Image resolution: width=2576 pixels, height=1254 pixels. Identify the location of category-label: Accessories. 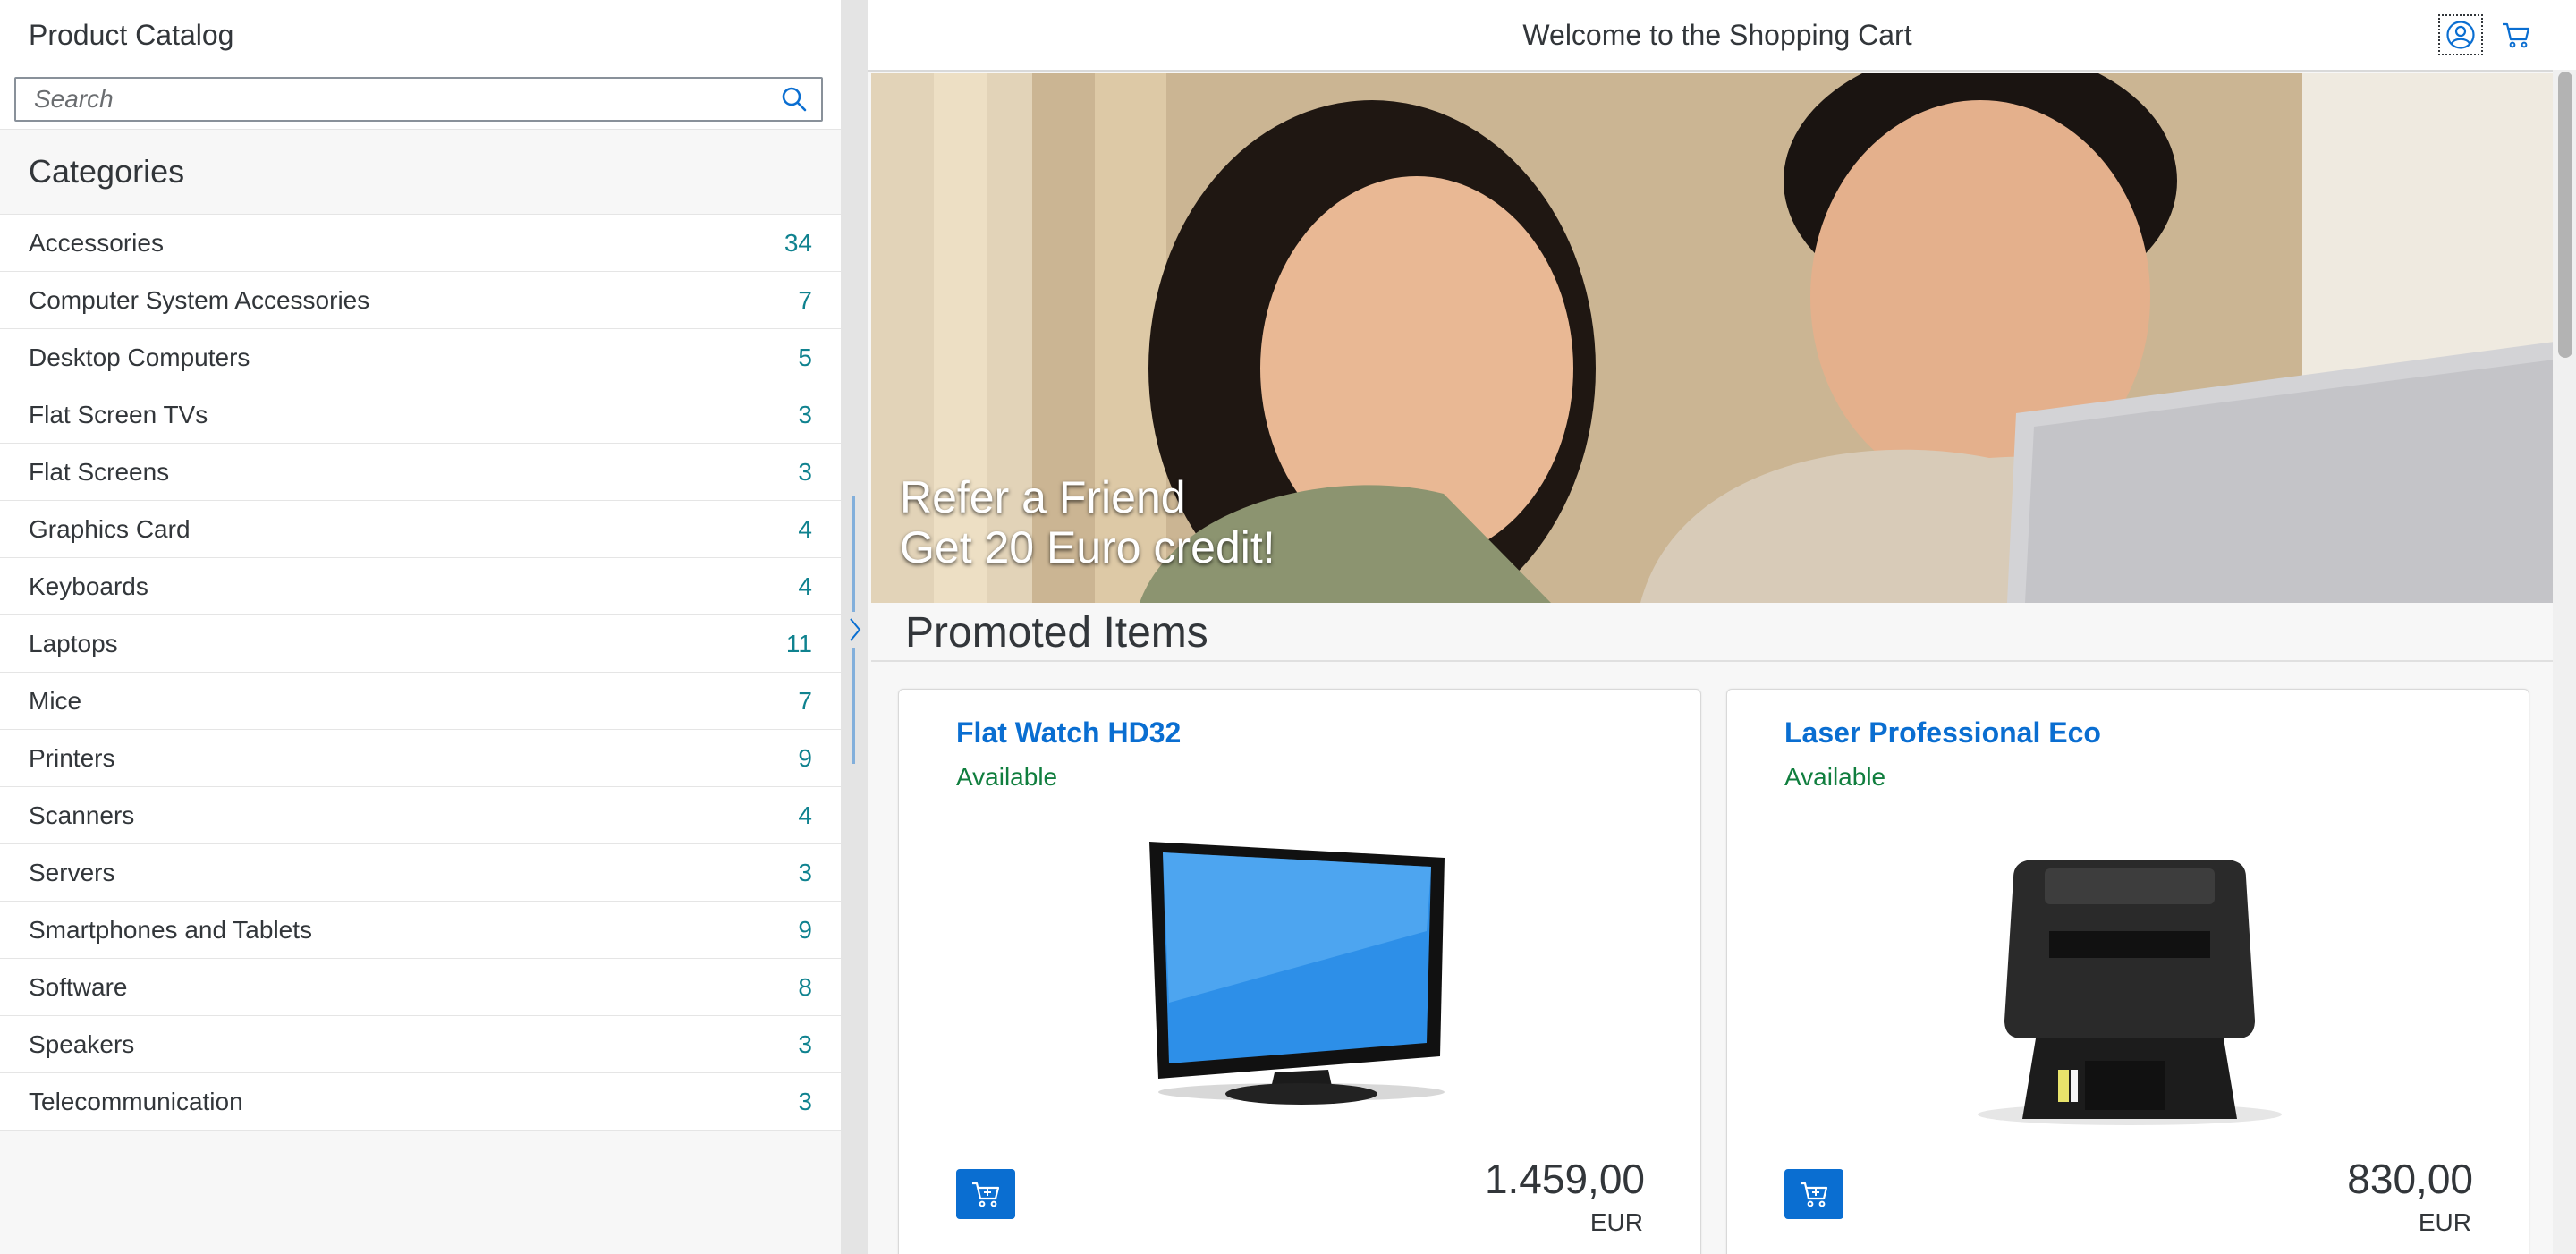
(96, 242).